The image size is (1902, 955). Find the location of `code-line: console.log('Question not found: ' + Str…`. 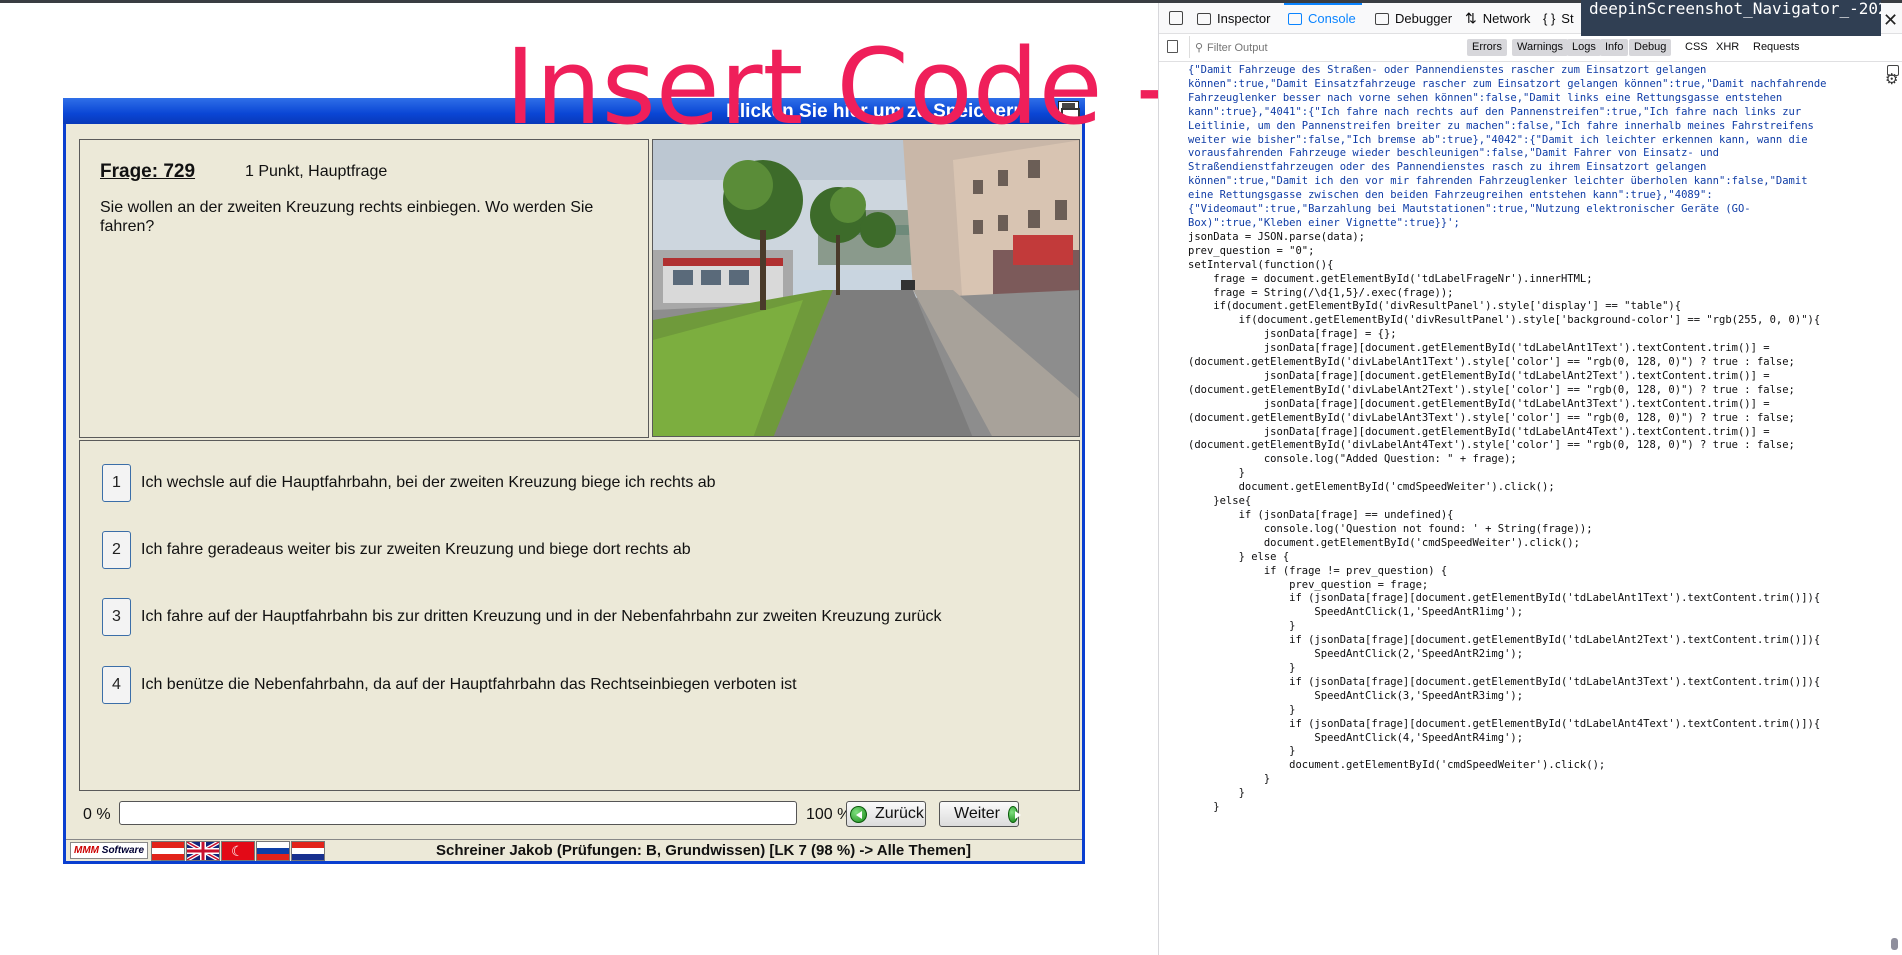

code-line: console.log('Question not found: ' + Str… is located at coordinates (1538, 530).